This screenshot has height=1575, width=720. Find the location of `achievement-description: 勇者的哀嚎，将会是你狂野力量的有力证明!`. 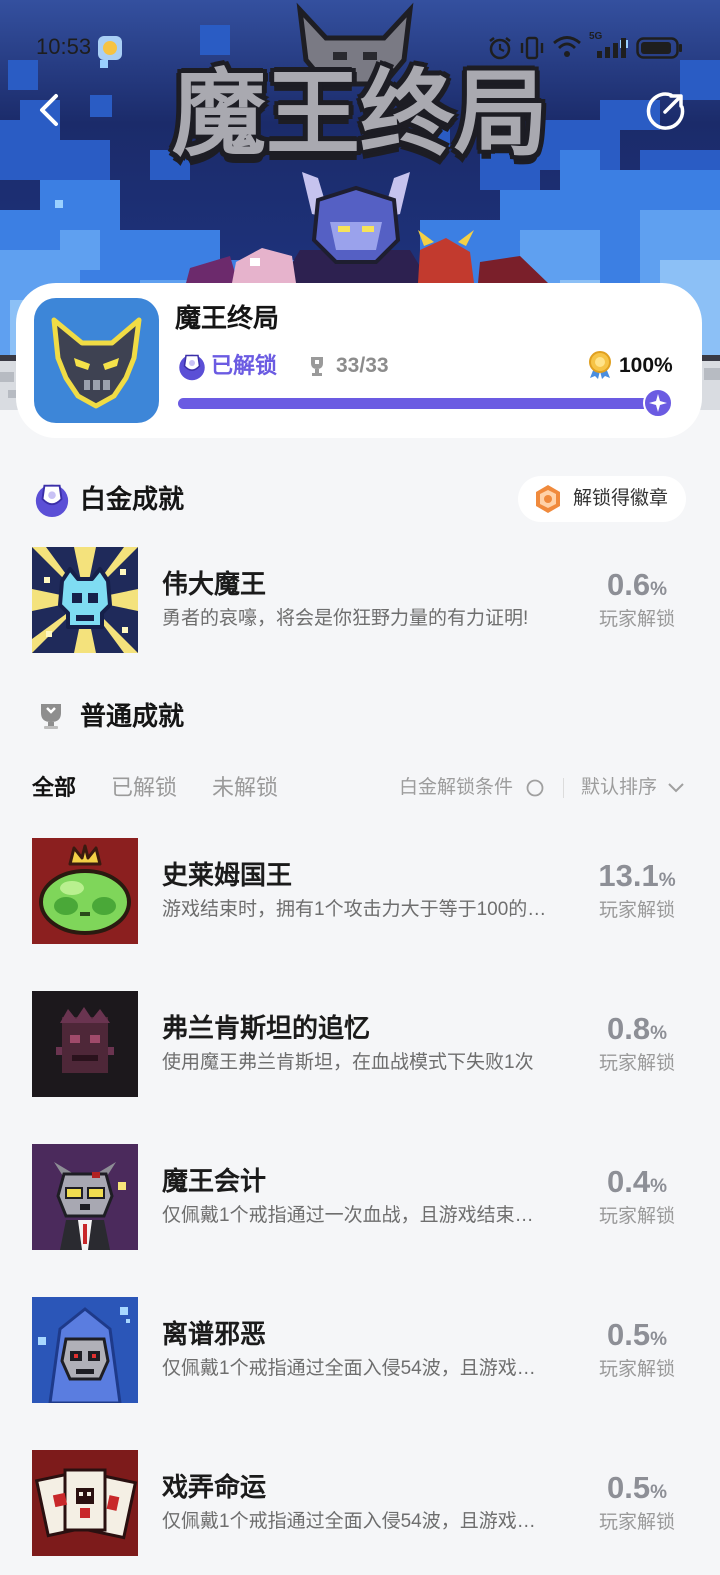

achievement-description: 勇者的哀嚎，将会是你狂野力量的有力证明! is located at coordinates (345, 618).